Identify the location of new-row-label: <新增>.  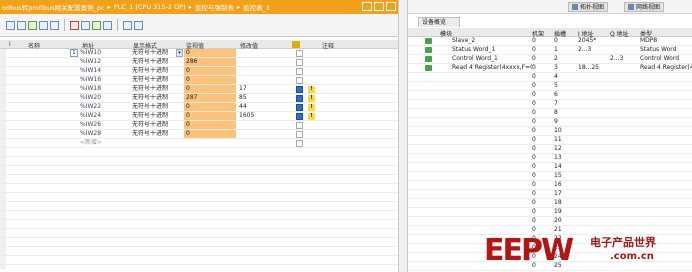
(105, 143).